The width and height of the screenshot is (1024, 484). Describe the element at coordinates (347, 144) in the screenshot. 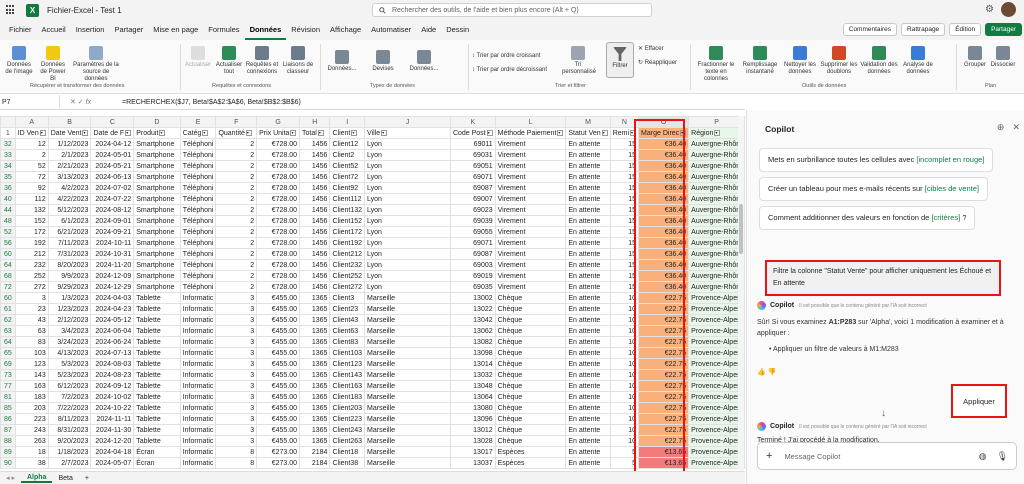

I see `table-cell: Client12` at that location.